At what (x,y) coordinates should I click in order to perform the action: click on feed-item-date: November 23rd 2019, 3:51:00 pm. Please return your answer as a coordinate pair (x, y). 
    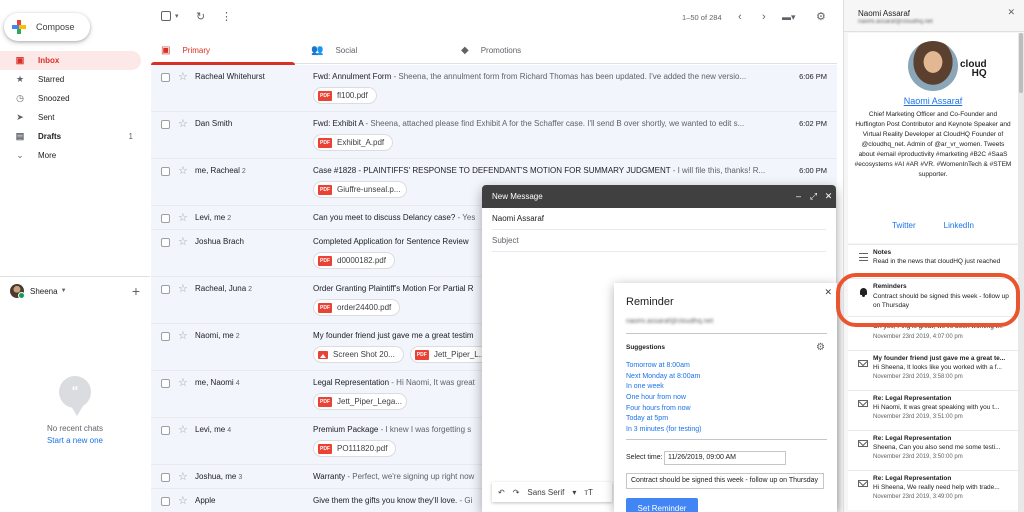
    Looking at the image, I should click on (918, 417).